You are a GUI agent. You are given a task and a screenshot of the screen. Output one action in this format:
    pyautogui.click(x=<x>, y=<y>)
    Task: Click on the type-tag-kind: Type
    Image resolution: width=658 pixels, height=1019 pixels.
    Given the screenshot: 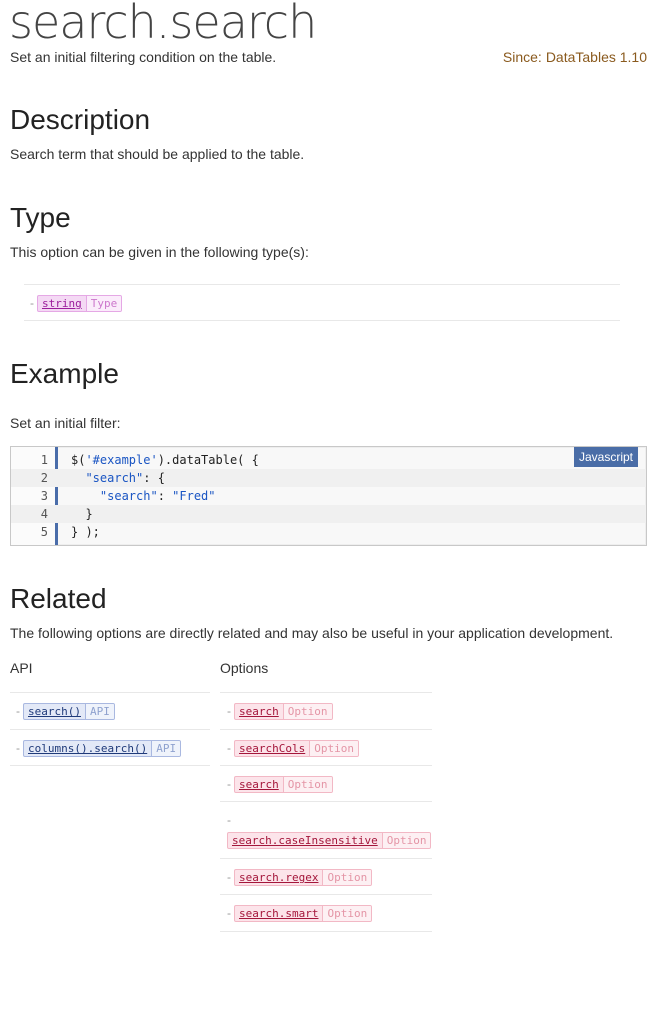 What is the action you would take?
    pyautogui.click(x=103, y=304)
    